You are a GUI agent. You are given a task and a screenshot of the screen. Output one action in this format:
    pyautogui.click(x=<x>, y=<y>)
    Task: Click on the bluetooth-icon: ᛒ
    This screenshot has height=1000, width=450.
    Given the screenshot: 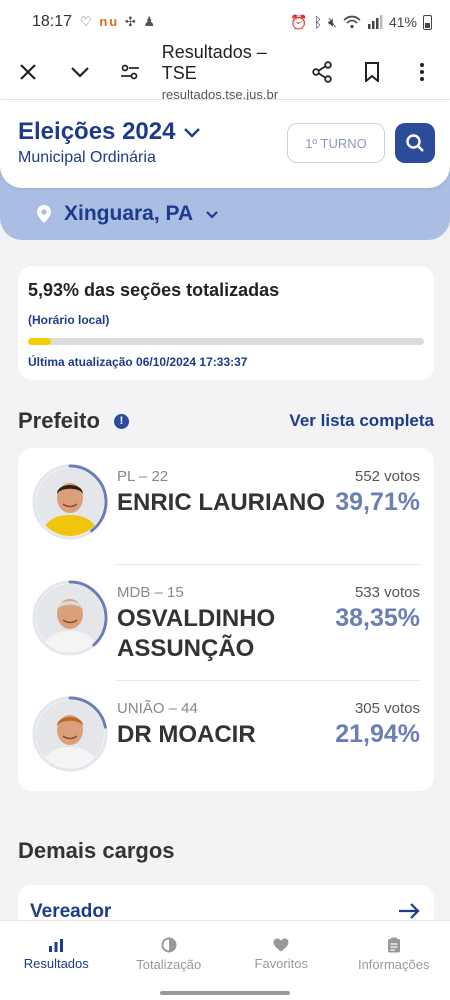 What is the action you would take?
    pyautogui.click(x=318, y=22)
    